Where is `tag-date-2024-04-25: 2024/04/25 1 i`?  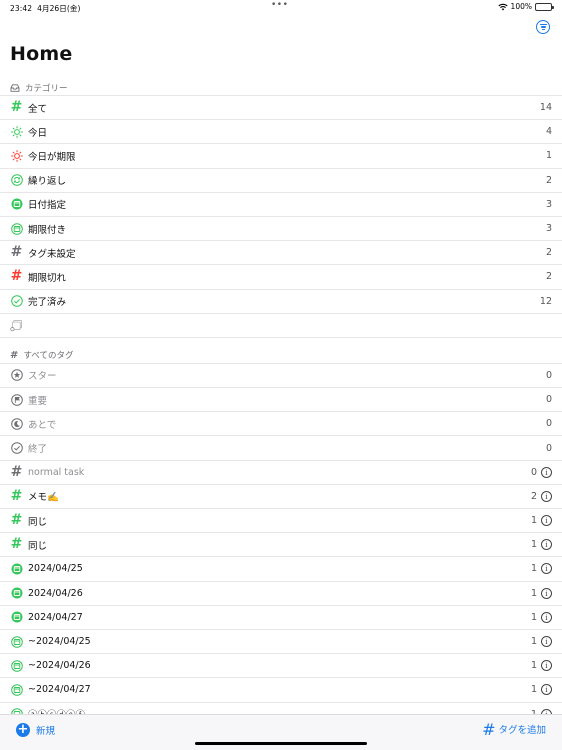
tag-date-2024-04-25: 2024/04/25 1 i is located at coordinates (281, 569).